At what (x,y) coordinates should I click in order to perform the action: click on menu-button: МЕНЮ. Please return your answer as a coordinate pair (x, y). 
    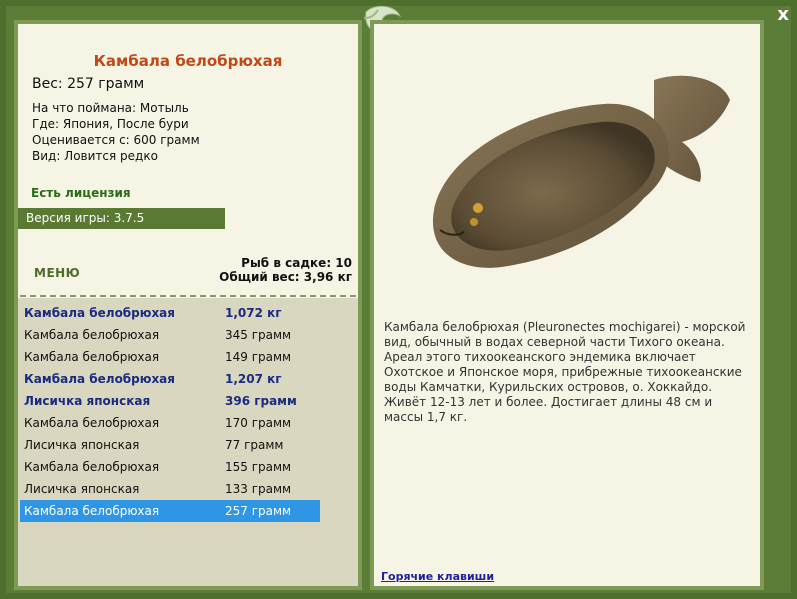
    Looking at the image, I should click on (57, 273).